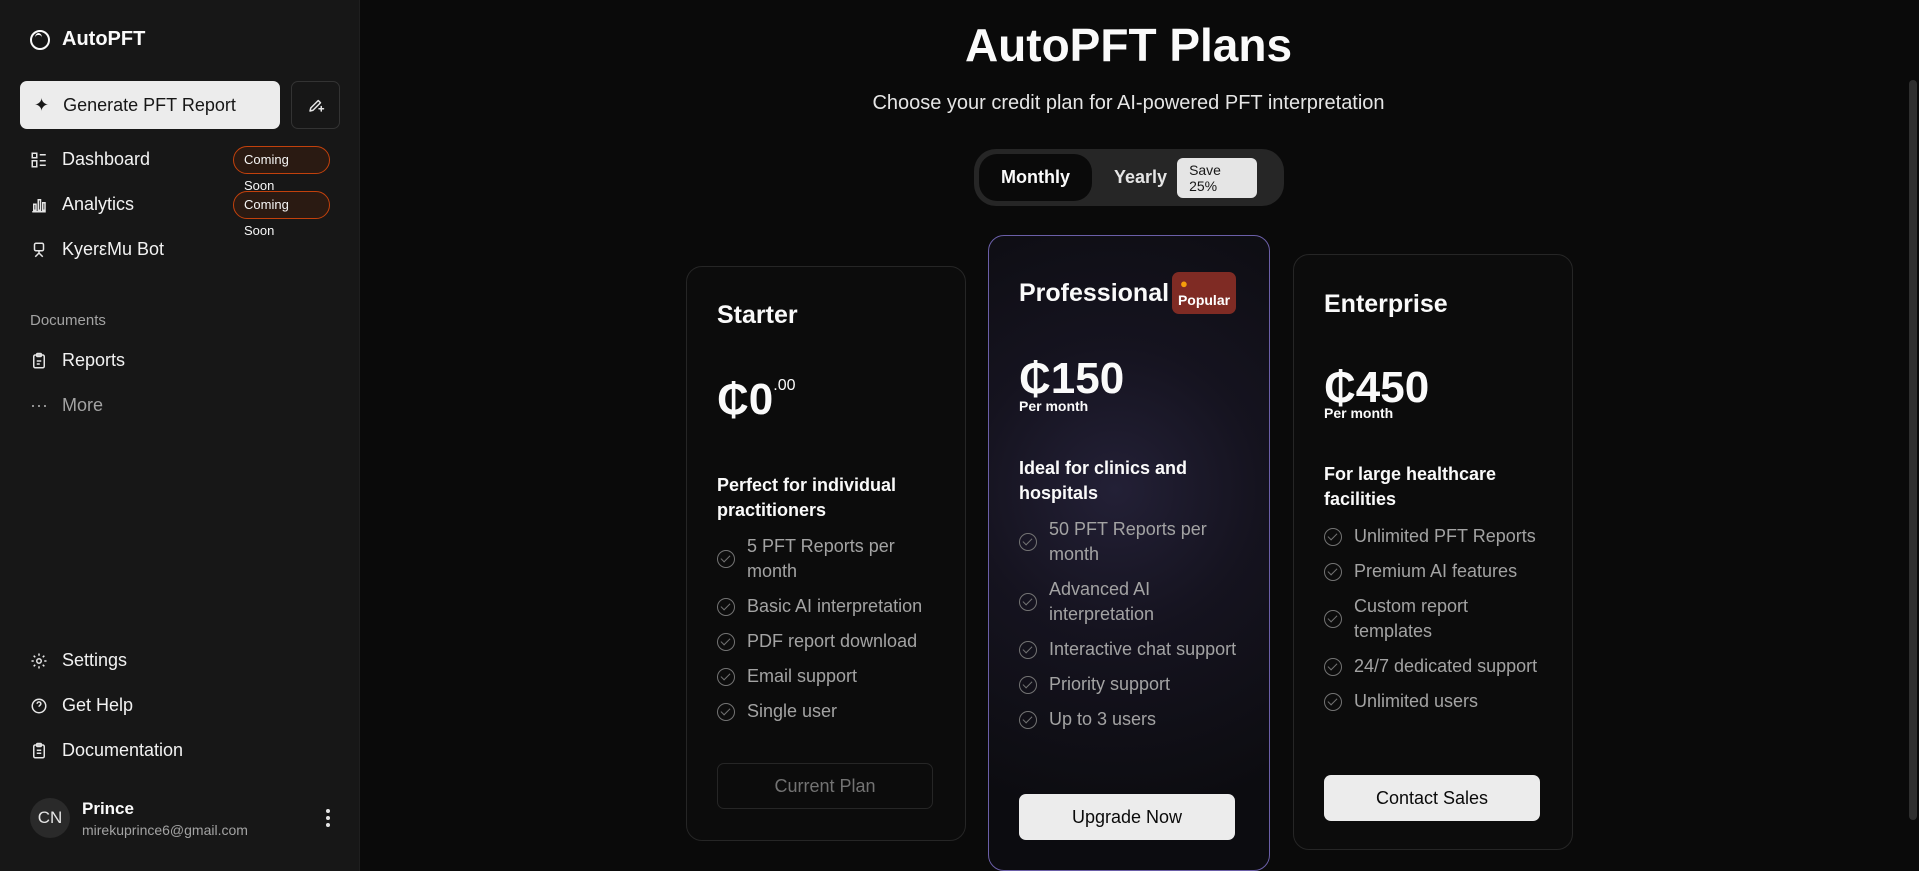 This screenshot has width=1919, height=871. What do you see at coordinates (802, 676) in the screenshot?
I see `feature-text: Email support` at bounding box center [802, 676].